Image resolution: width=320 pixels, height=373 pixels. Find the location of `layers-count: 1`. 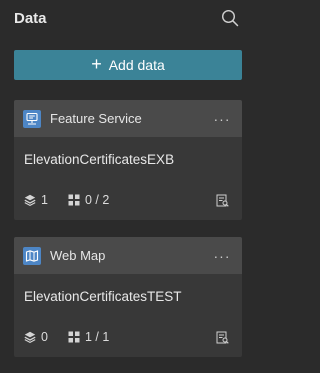

layers-count: 1 is located at coordinates (44, 200).